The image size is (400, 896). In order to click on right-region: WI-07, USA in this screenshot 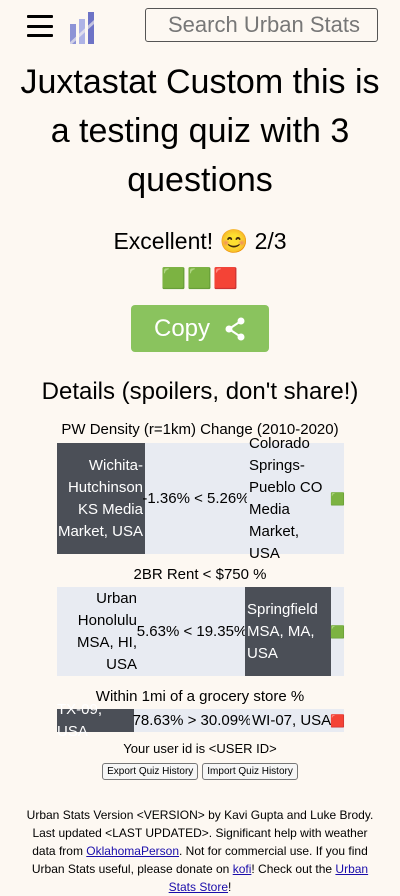, I will do `click(290, 720)`.